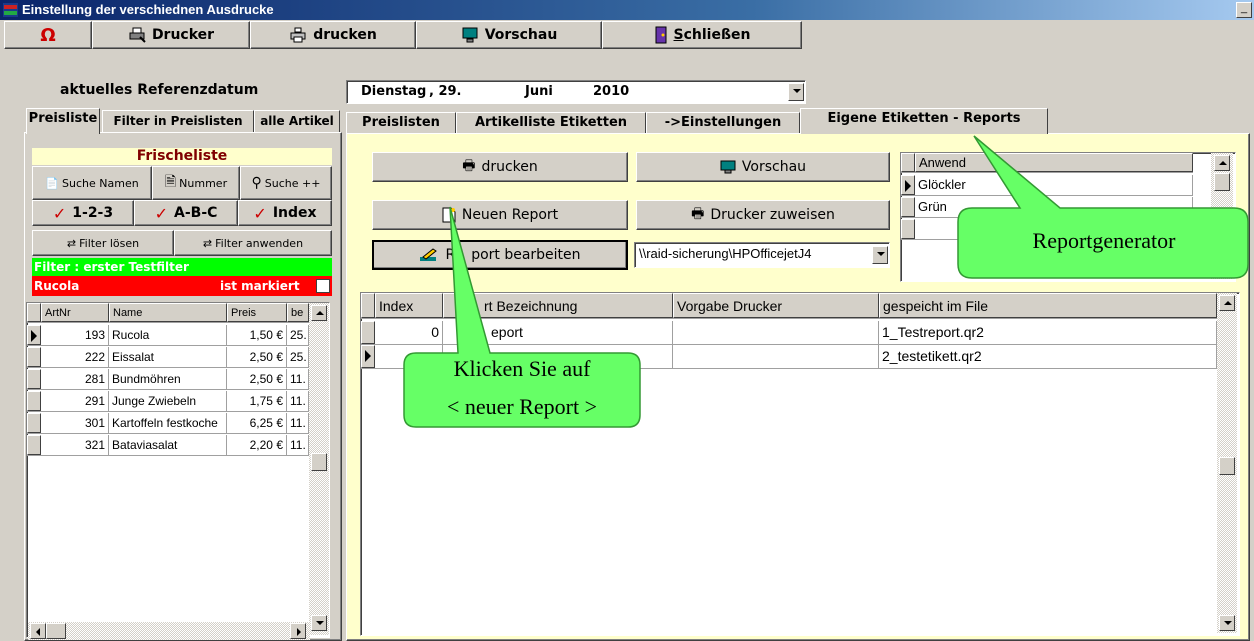 The width and height of the screenshot is (1254, 641). I want to click on article-preis: 2,50 €, so click(257, 379).